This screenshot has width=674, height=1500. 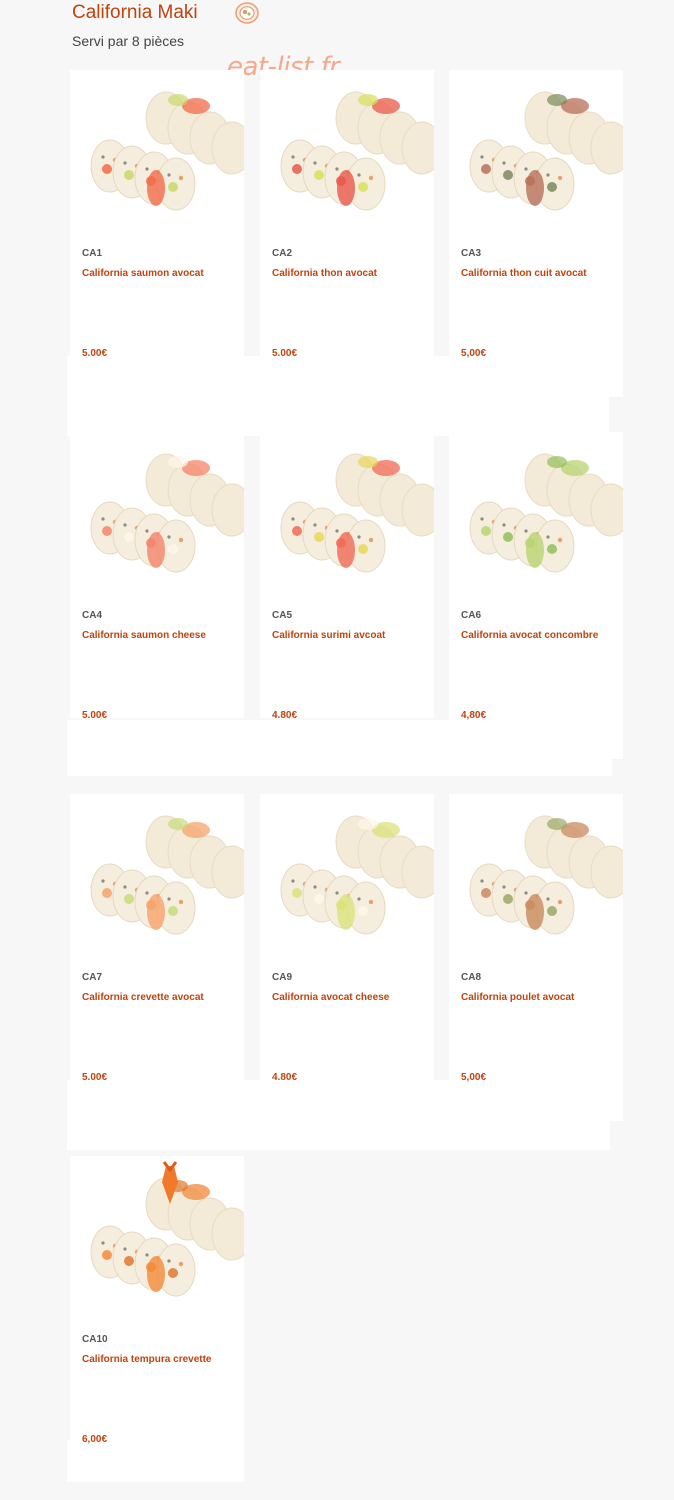 I want to click on product-code: CA2, so click(x=282, y=253).